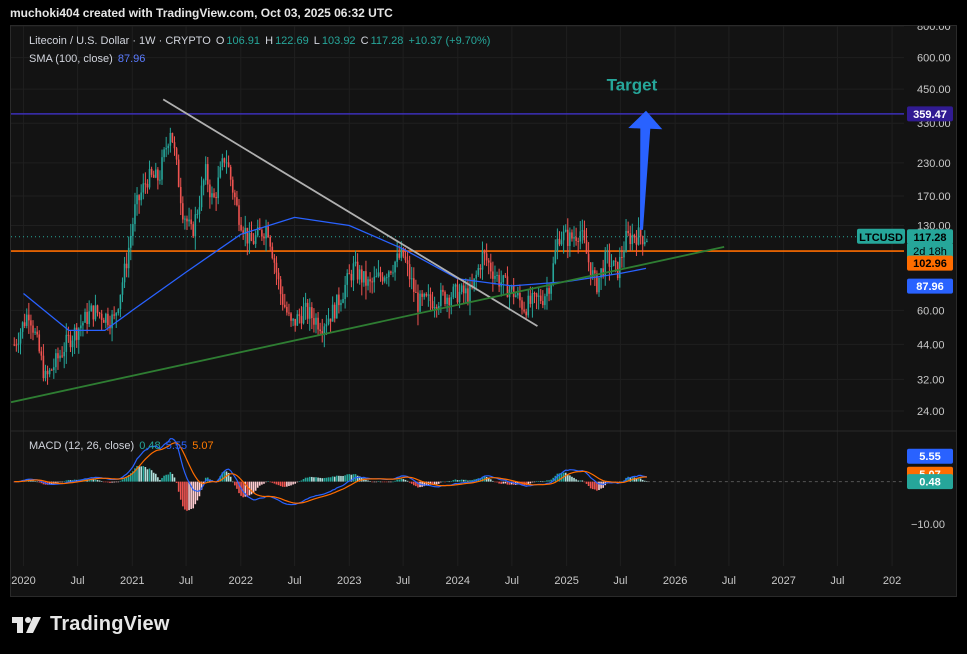 The height and width of the screenshot is (654, 967). Describe the element at coordinates (82, 446) in the screenshot. I see `macd-label: MACD (12, 26, close)` at that location.